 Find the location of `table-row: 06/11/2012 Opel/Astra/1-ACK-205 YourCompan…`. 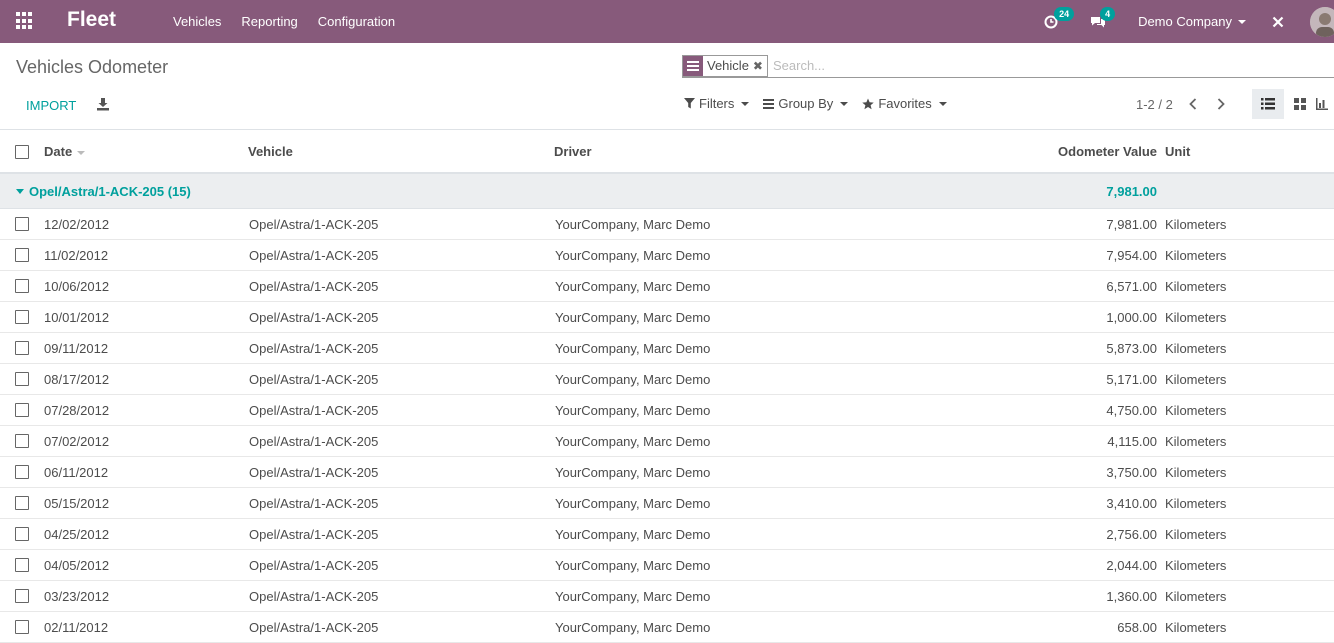

table-row: 06/11/2012 Opel/Astra/1-ACK-205 YourCompan… is located at coordinates (667, 472).